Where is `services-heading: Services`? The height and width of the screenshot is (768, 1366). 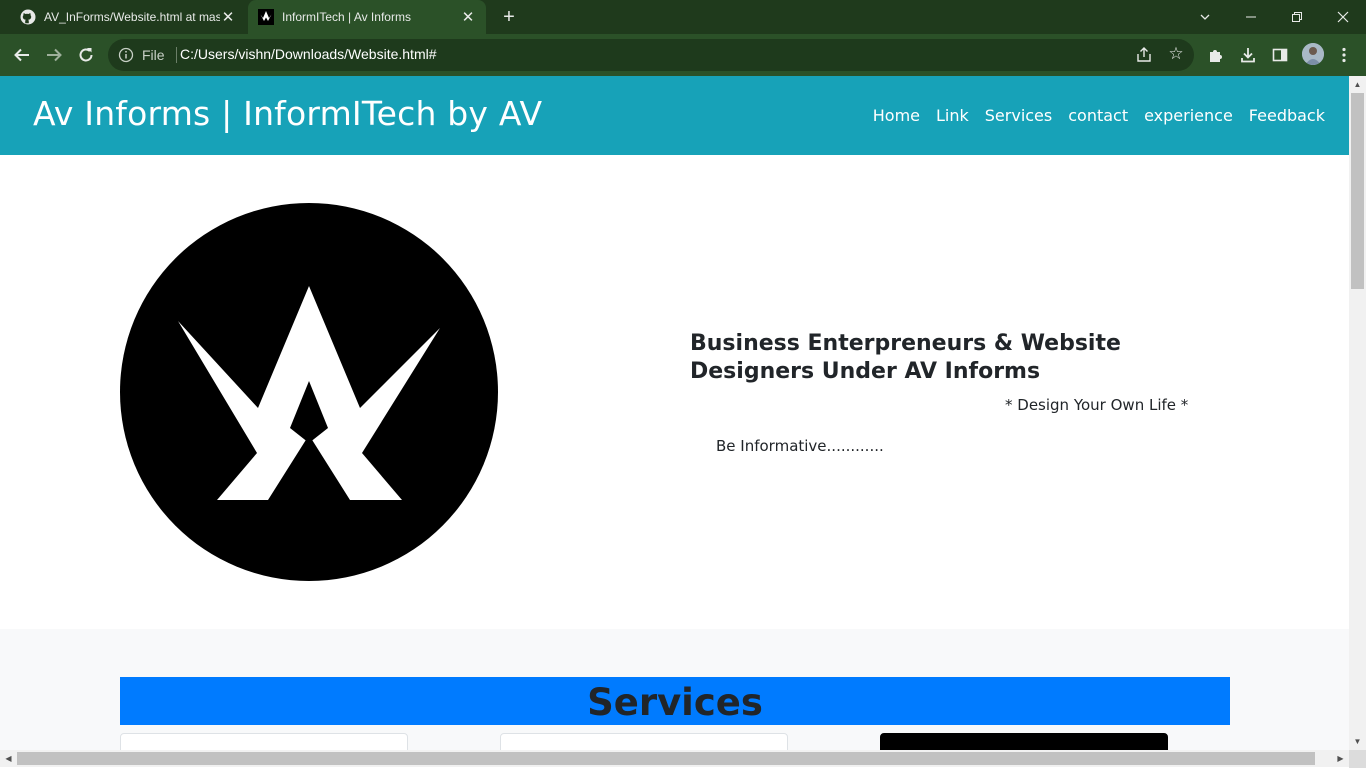
services-heading: Services is located at coordinates (675, 702).